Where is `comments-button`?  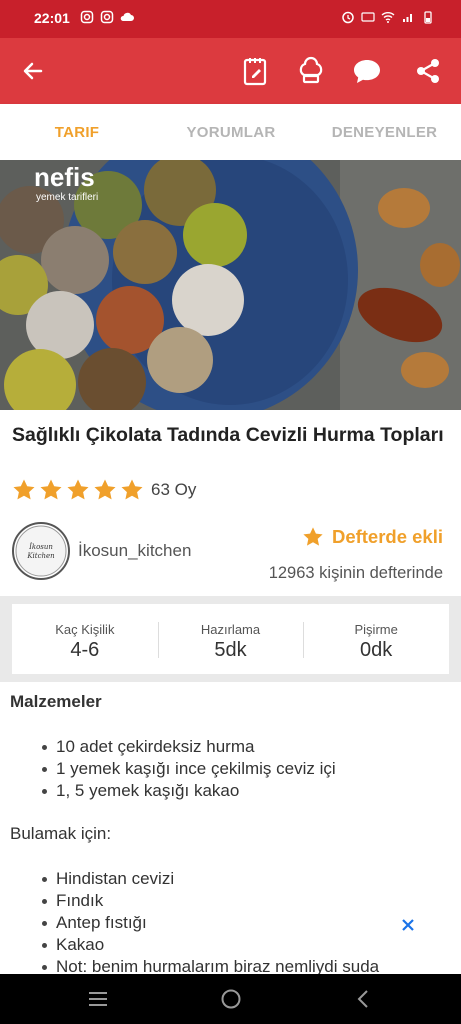
comments-button is located at coordinates (367, 71).